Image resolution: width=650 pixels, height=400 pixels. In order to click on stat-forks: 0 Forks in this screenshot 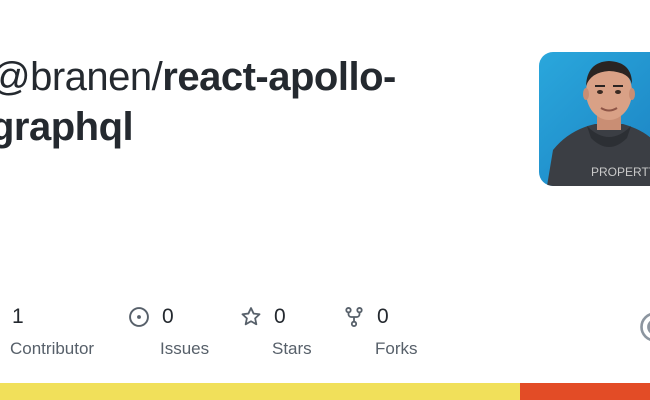, I will do `click(380, 332)`.